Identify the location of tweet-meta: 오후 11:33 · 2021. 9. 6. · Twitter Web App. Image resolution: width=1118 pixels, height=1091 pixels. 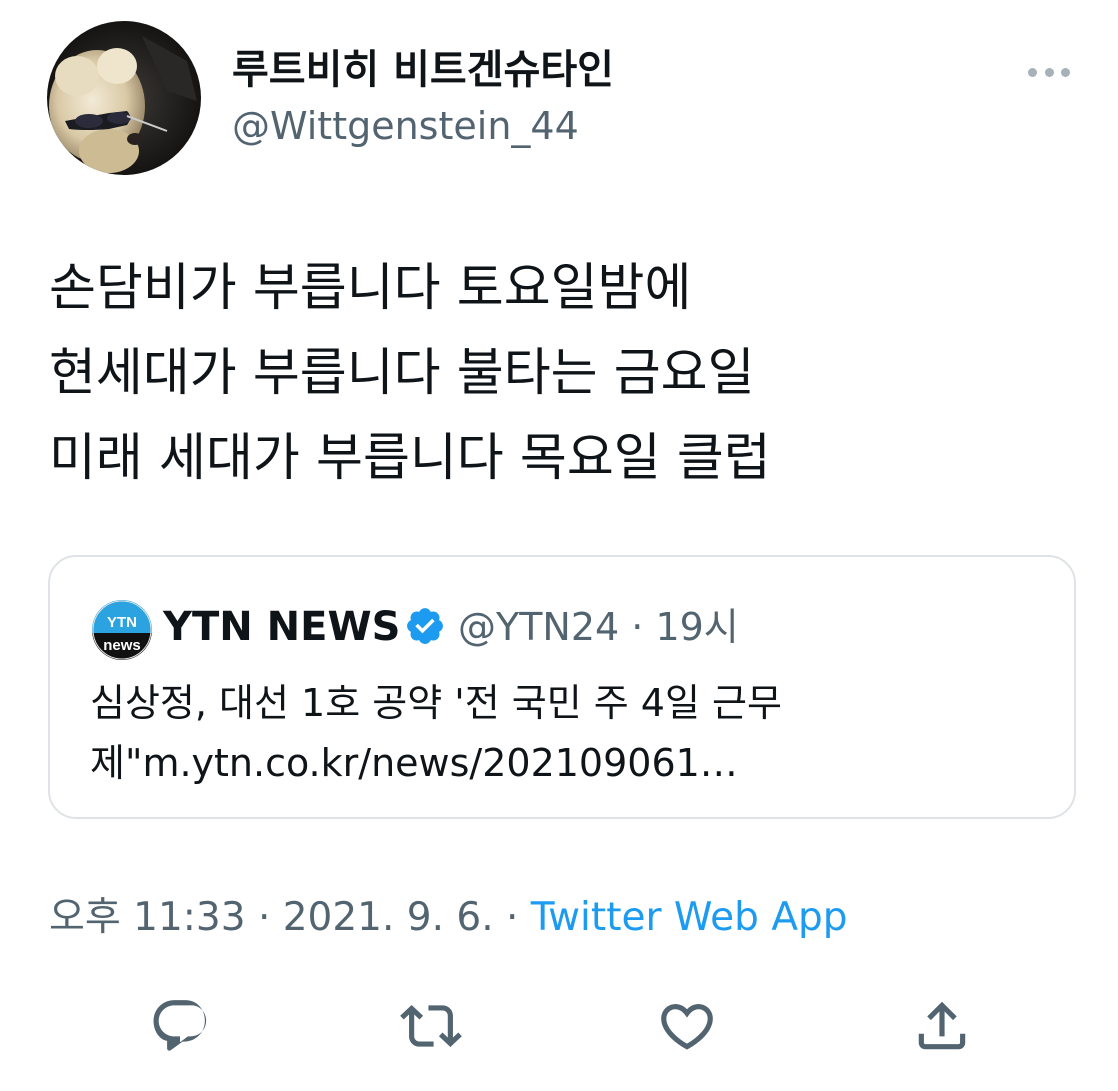
(448, 918).